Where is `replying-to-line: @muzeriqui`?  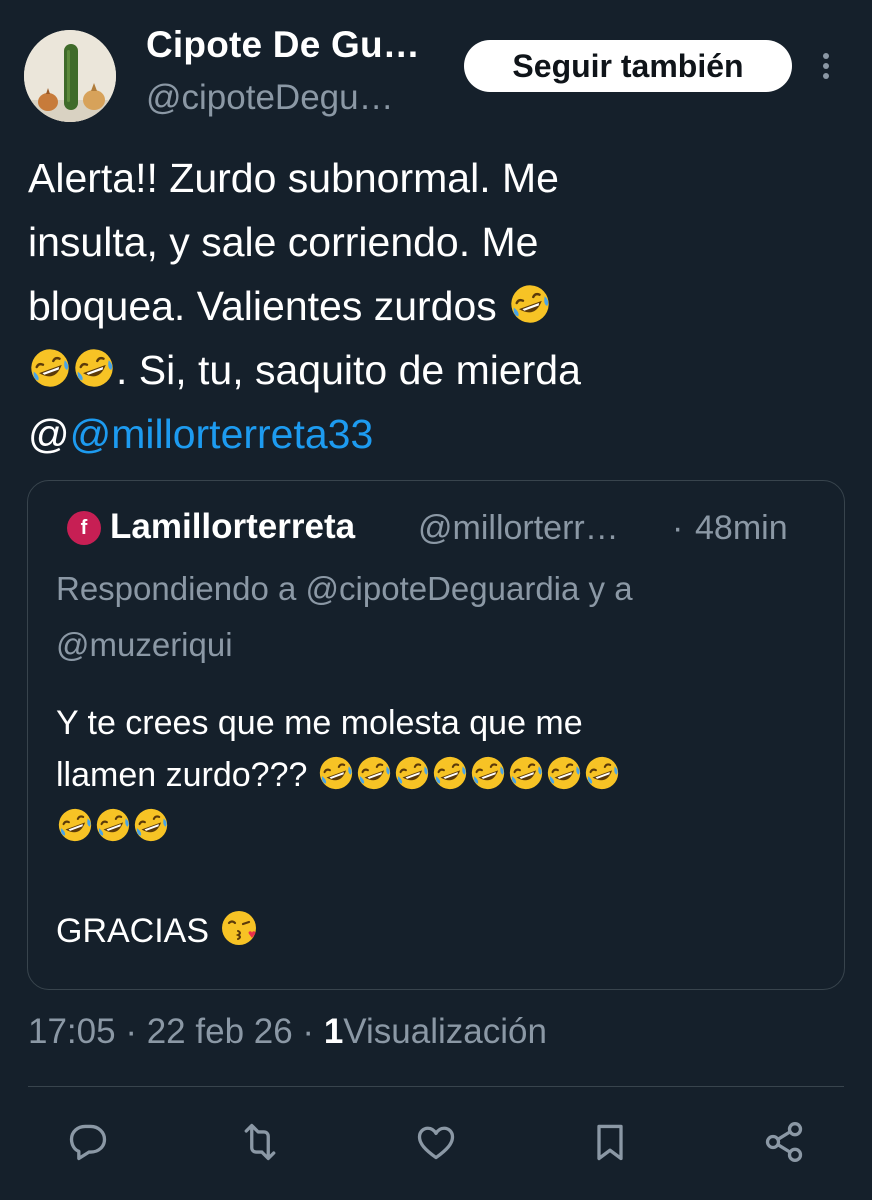 replying-to-line: @muzeriqui is located at coordinates (144, 644).